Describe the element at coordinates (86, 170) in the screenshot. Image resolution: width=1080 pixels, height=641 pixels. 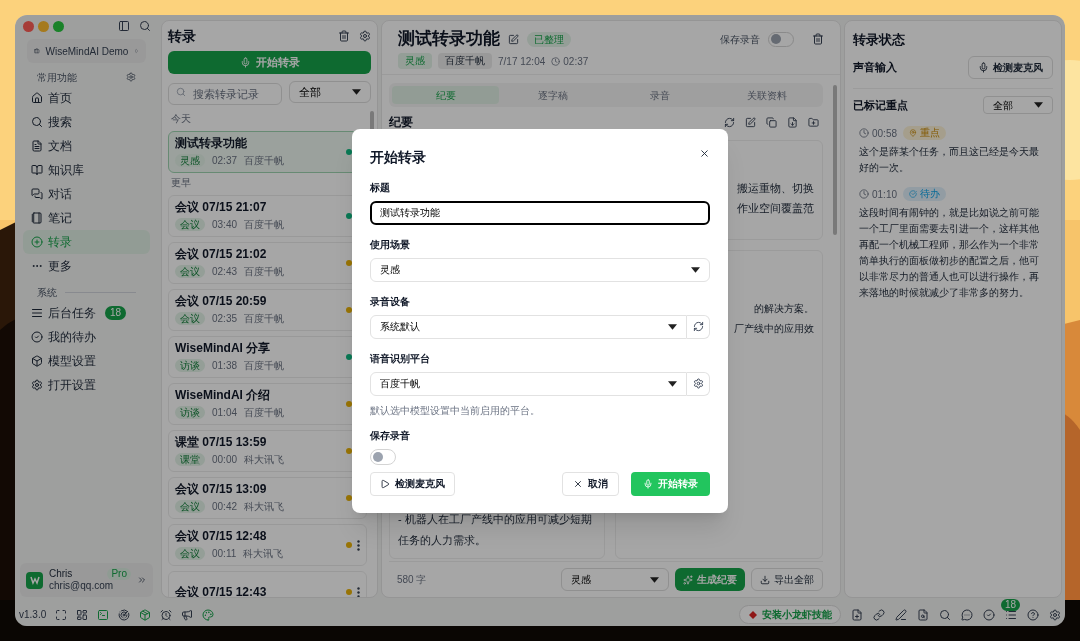
I see `sidebar-item: 知识库` at that location.